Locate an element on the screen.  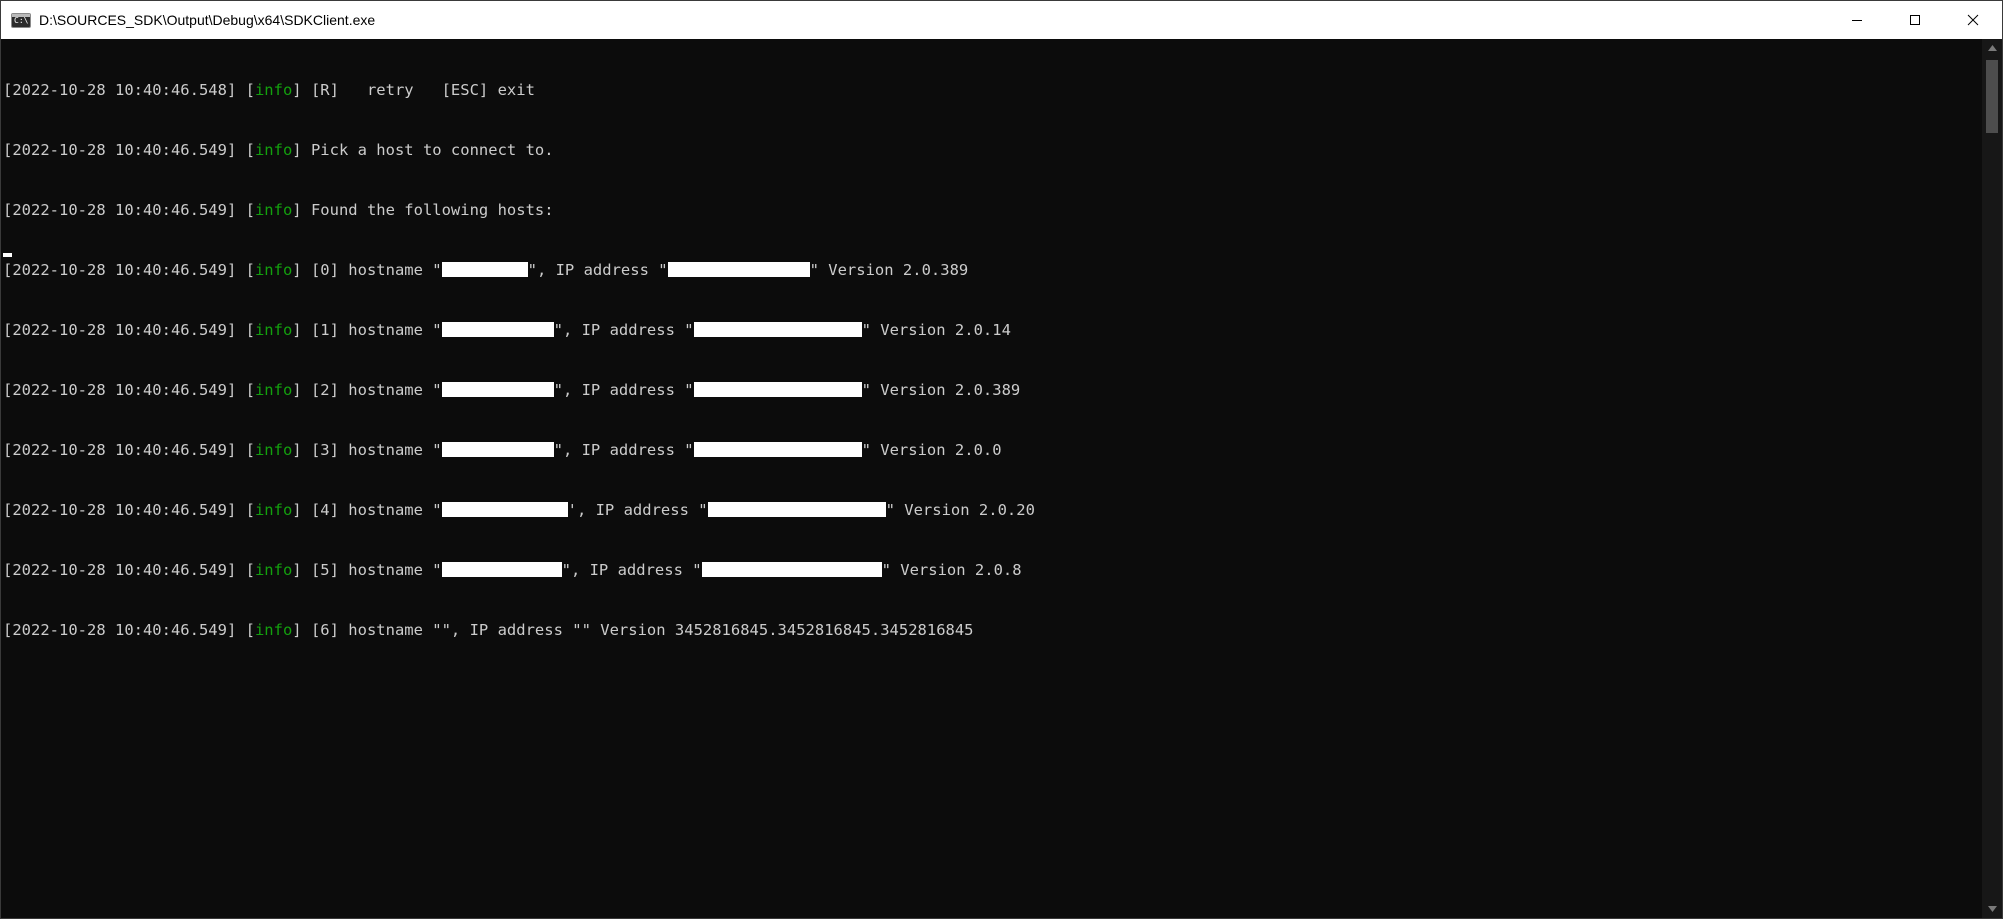
chevron-up-icon is located at coordinates (1992, 48).